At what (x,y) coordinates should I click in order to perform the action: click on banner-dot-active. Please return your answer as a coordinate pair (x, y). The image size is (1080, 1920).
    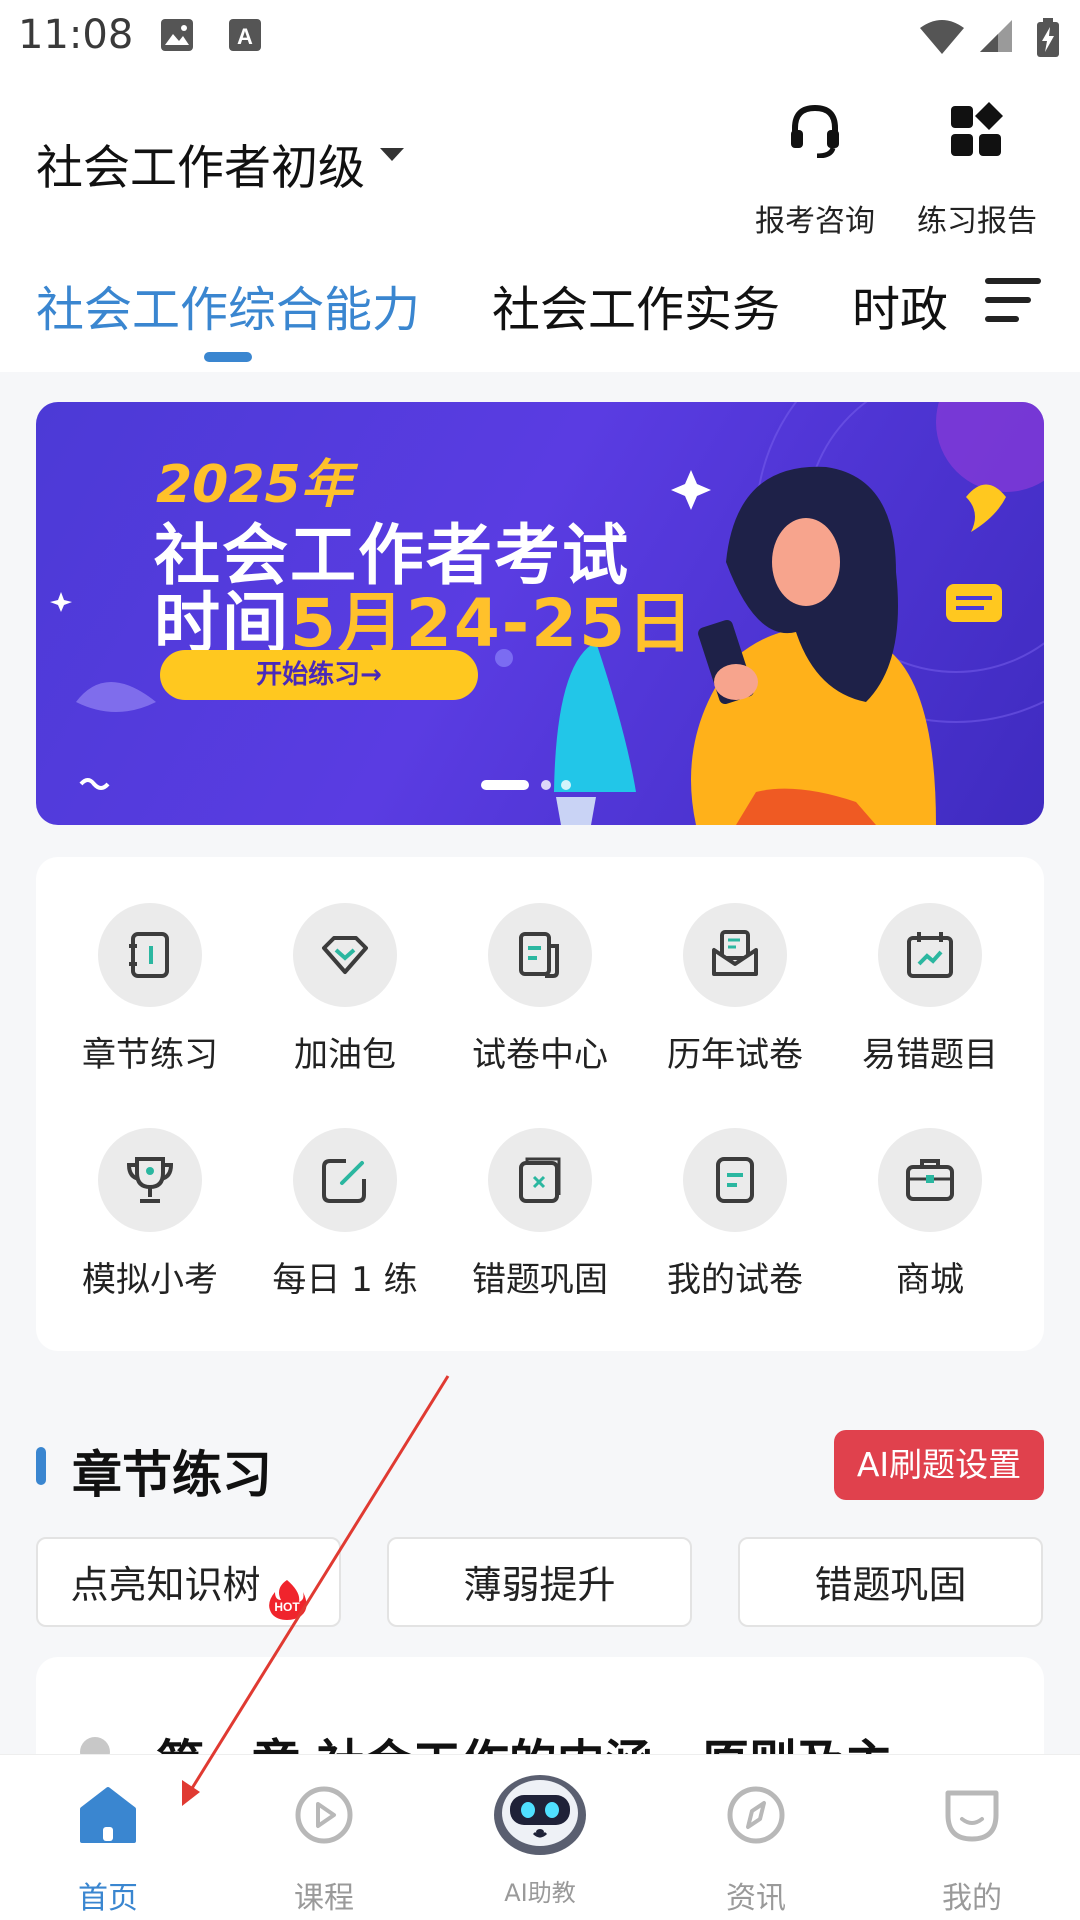
    Looking at the image, I should click on (505, 785).